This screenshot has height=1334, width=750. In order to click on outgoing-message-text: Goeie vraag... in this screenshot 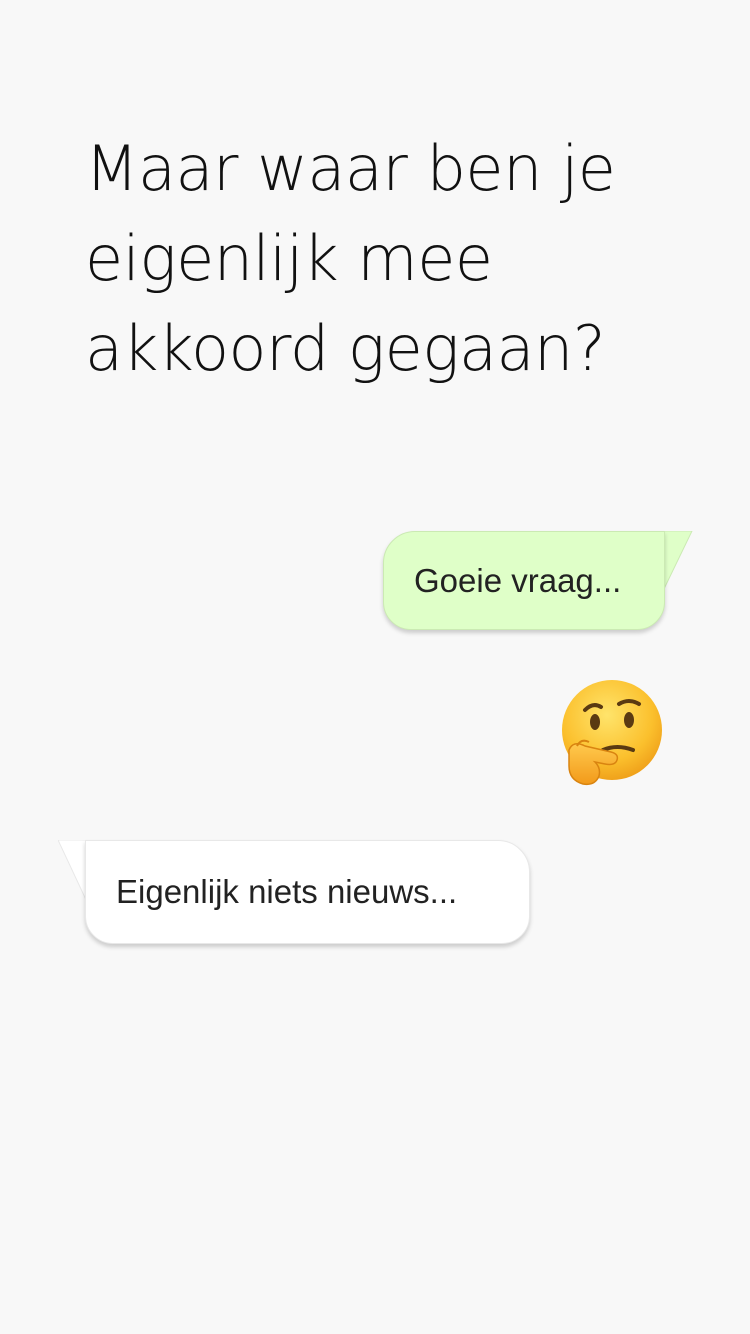, I will do `click(518, 580)`.